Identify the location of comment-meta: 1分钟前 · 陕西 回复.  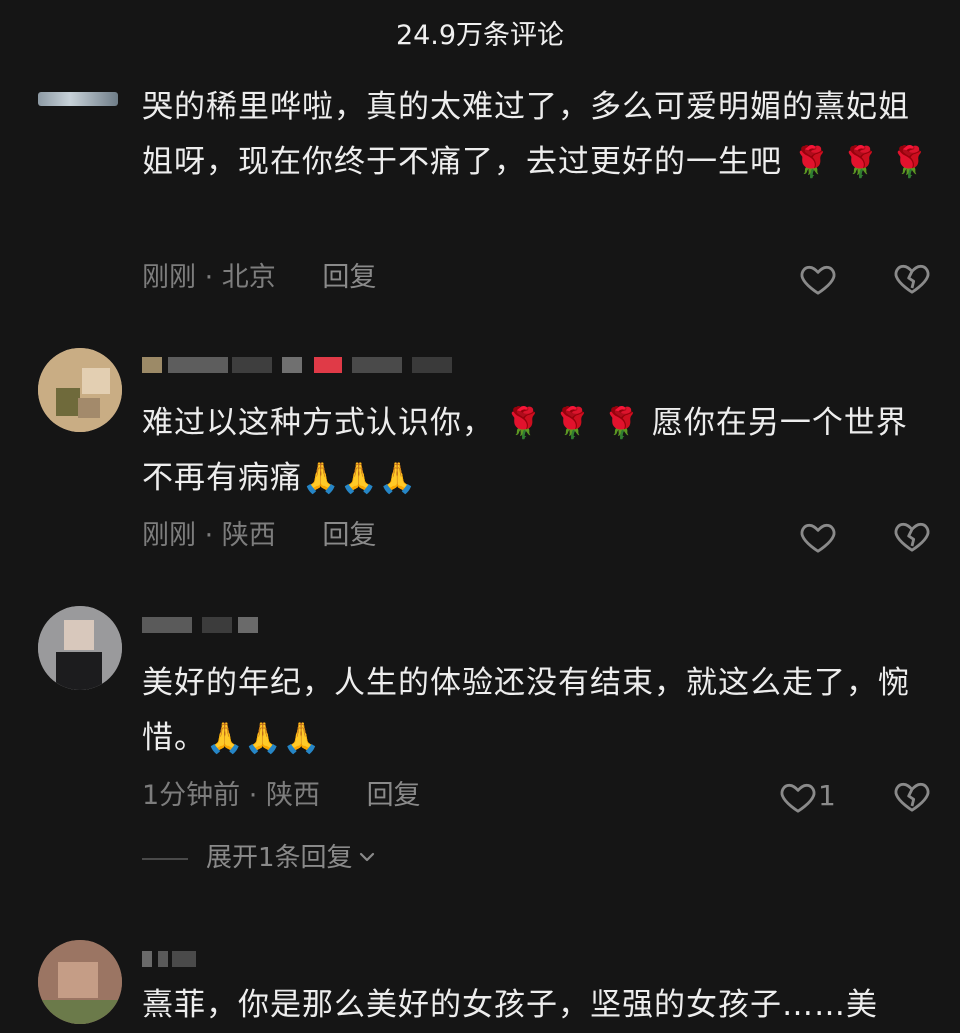
(281, 796).